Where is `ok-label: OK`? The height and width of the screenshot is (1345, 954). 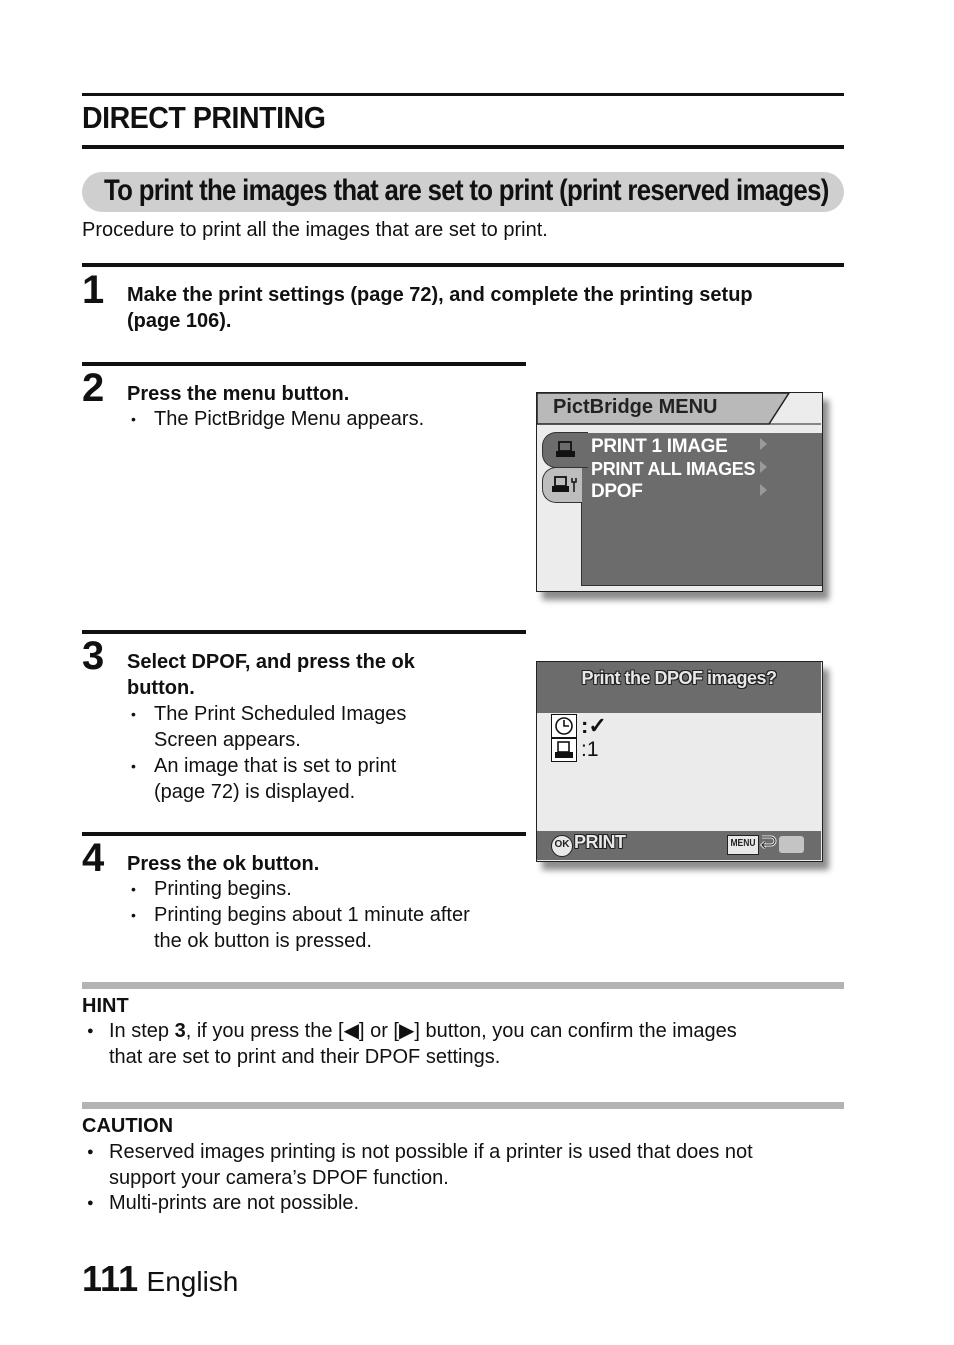 ok-label: OK is located at coordinates (562, 844).